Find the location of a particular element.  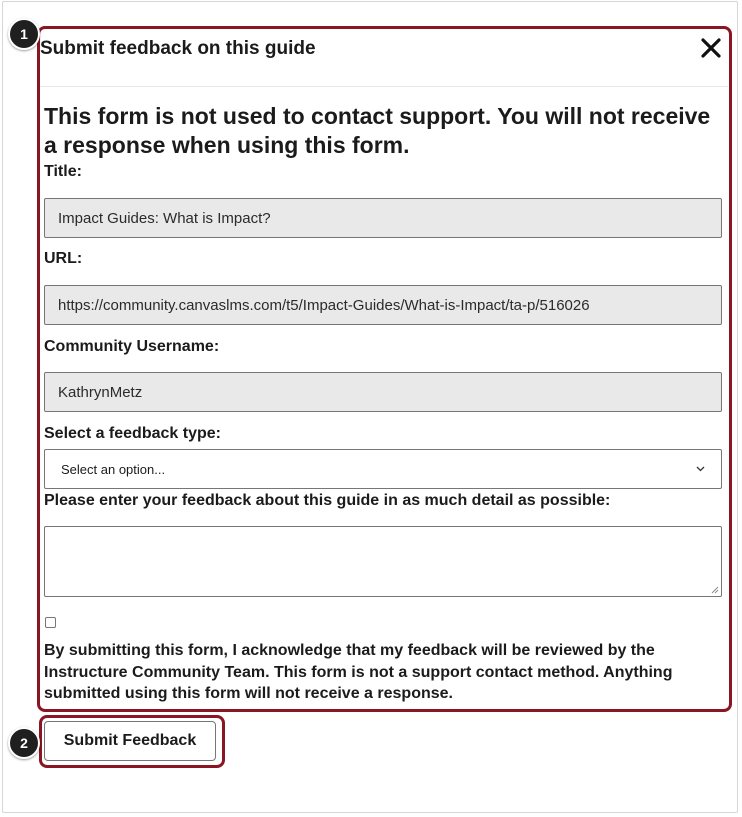

acknowledge-checkbox is located at coordinates (50, 622).